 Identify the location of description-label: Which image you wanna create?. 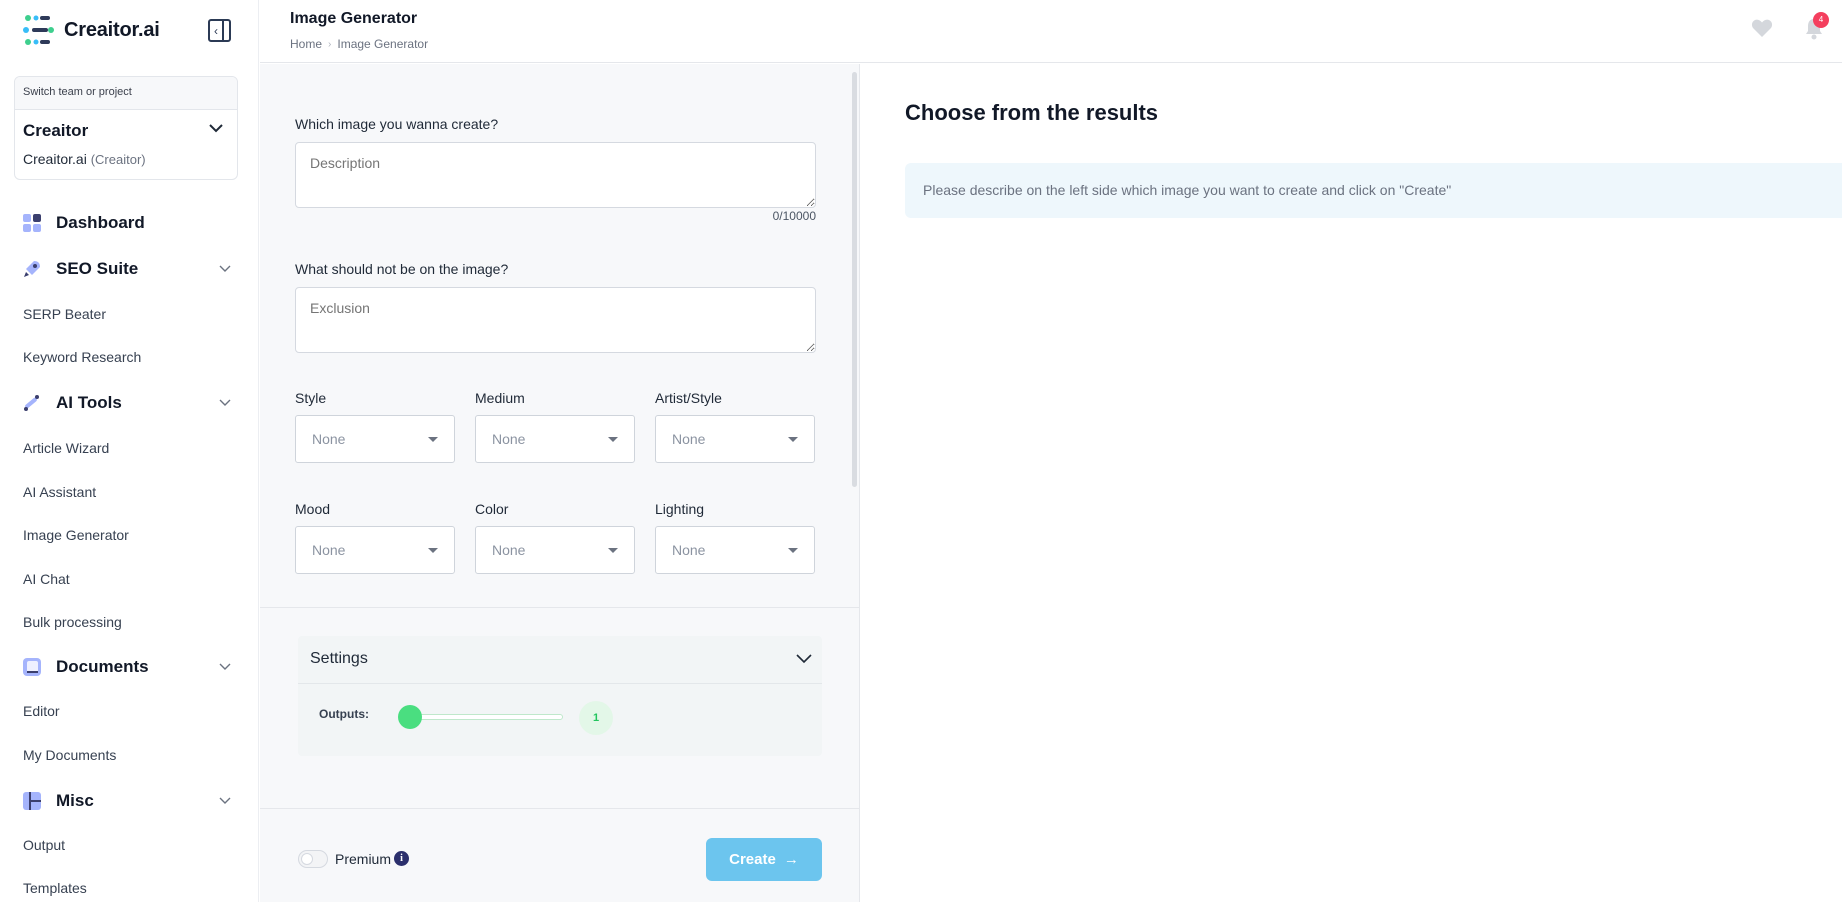
(397, 124).